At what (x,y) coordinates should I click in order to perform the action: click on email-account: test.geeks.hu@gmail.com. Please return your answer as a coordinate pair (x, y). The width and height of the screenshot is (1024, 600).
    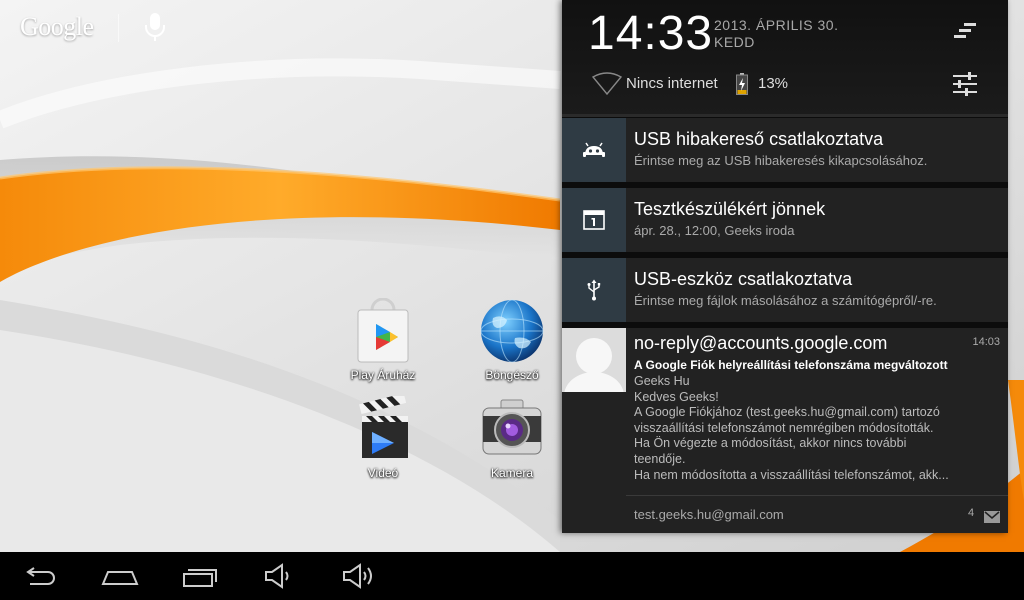
    Looking at the image, I should click on (709, 514).